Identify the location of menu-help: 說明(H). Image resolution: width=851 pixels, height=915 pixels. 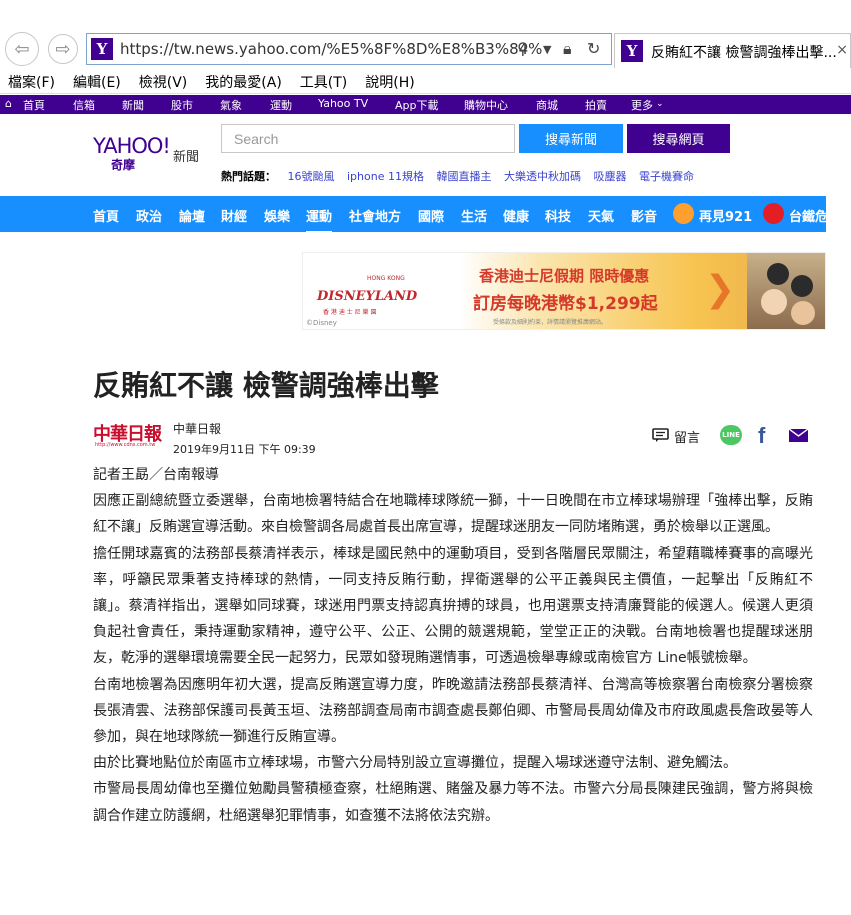
(389, 82).